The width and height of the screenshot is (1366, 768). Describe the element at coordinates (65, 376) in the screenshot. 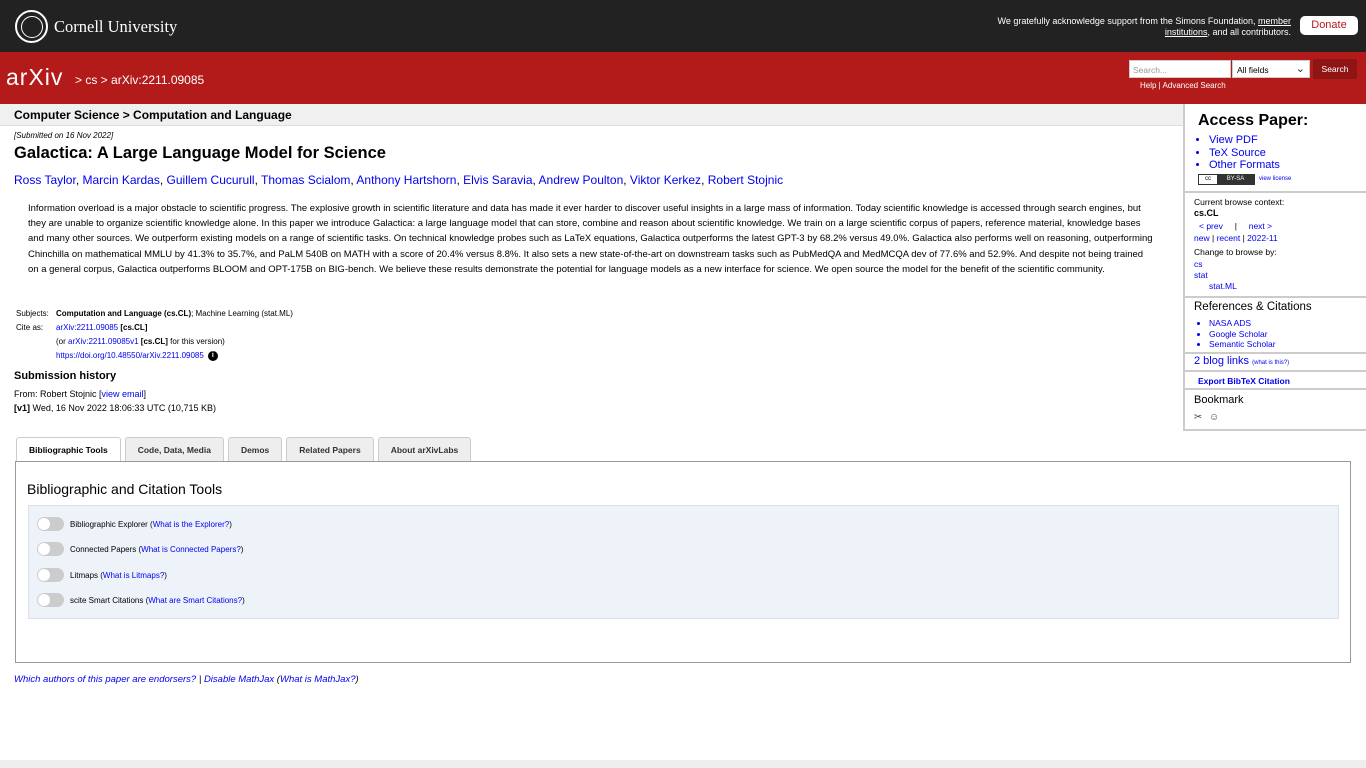

I see `submission-history-title: Submission history` at that location.